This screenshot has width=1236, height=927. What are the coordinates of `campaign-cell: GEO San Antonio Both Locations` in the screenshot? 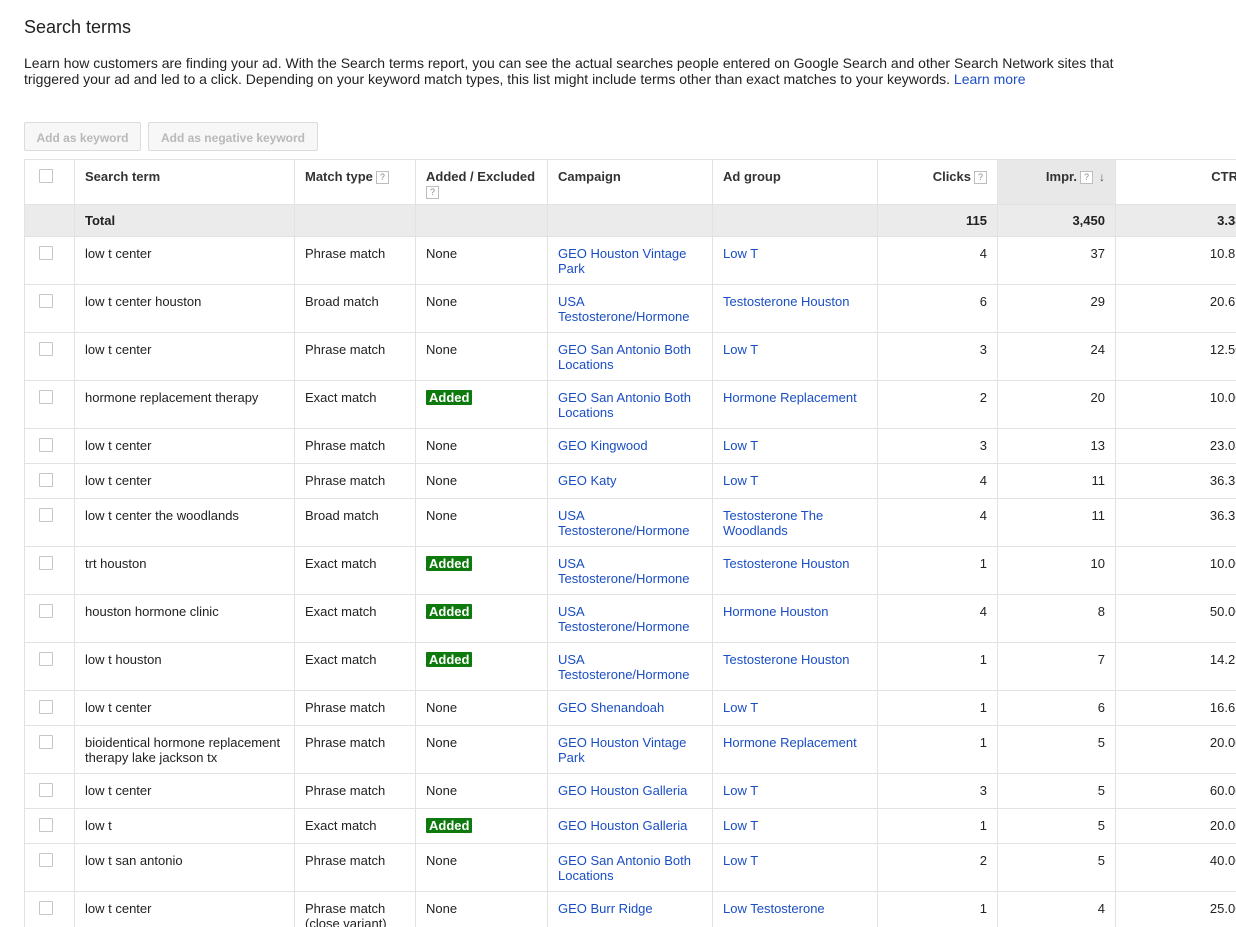 It's located at (630, 867).